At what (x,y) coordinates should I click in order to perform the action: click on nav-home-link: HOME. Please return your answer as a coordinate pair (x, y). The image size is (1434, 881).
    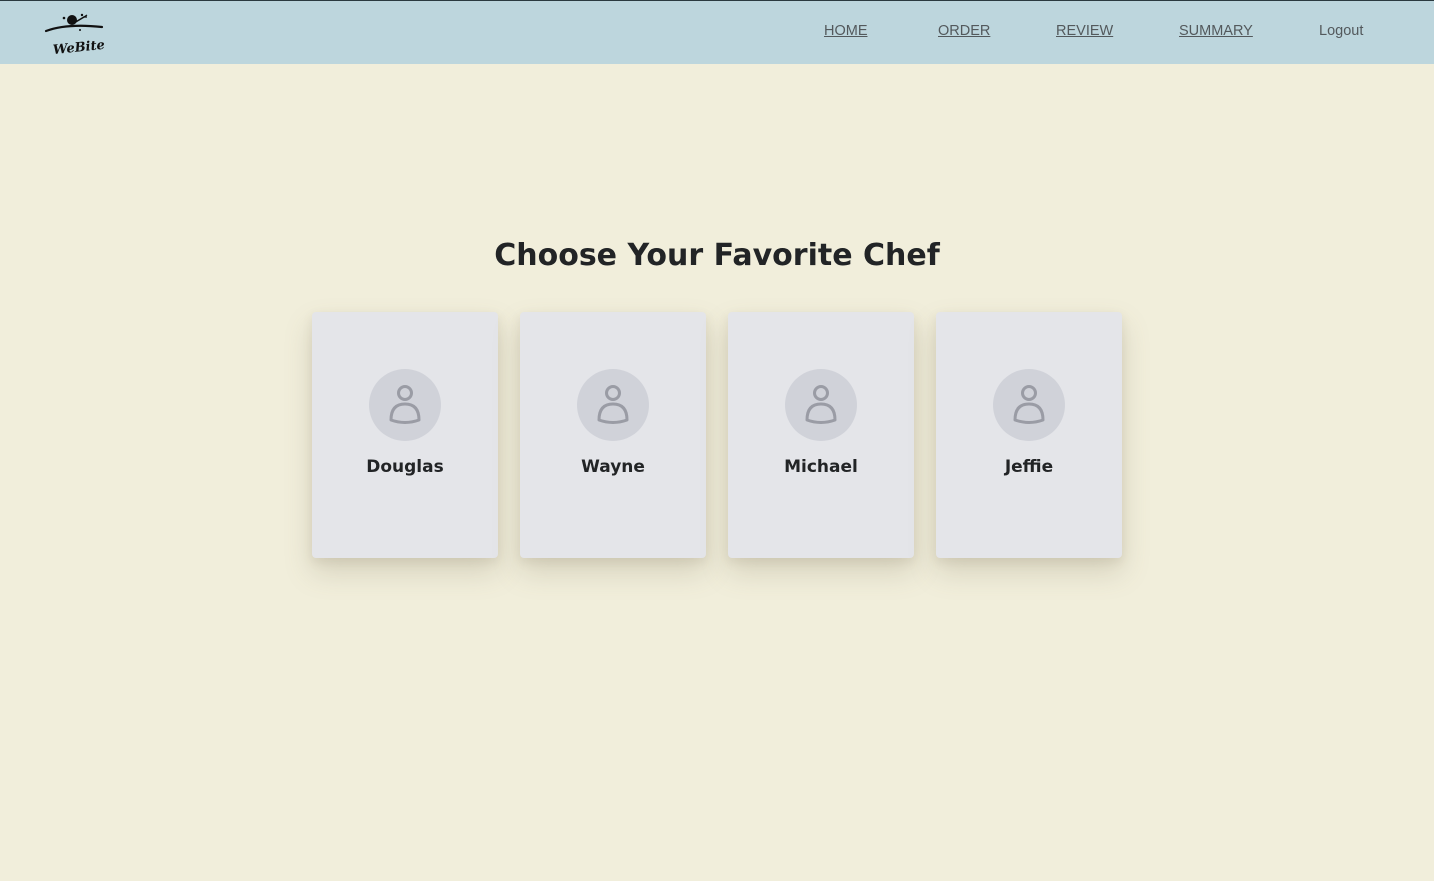
    Looking at the image, I should click on (846, 31).